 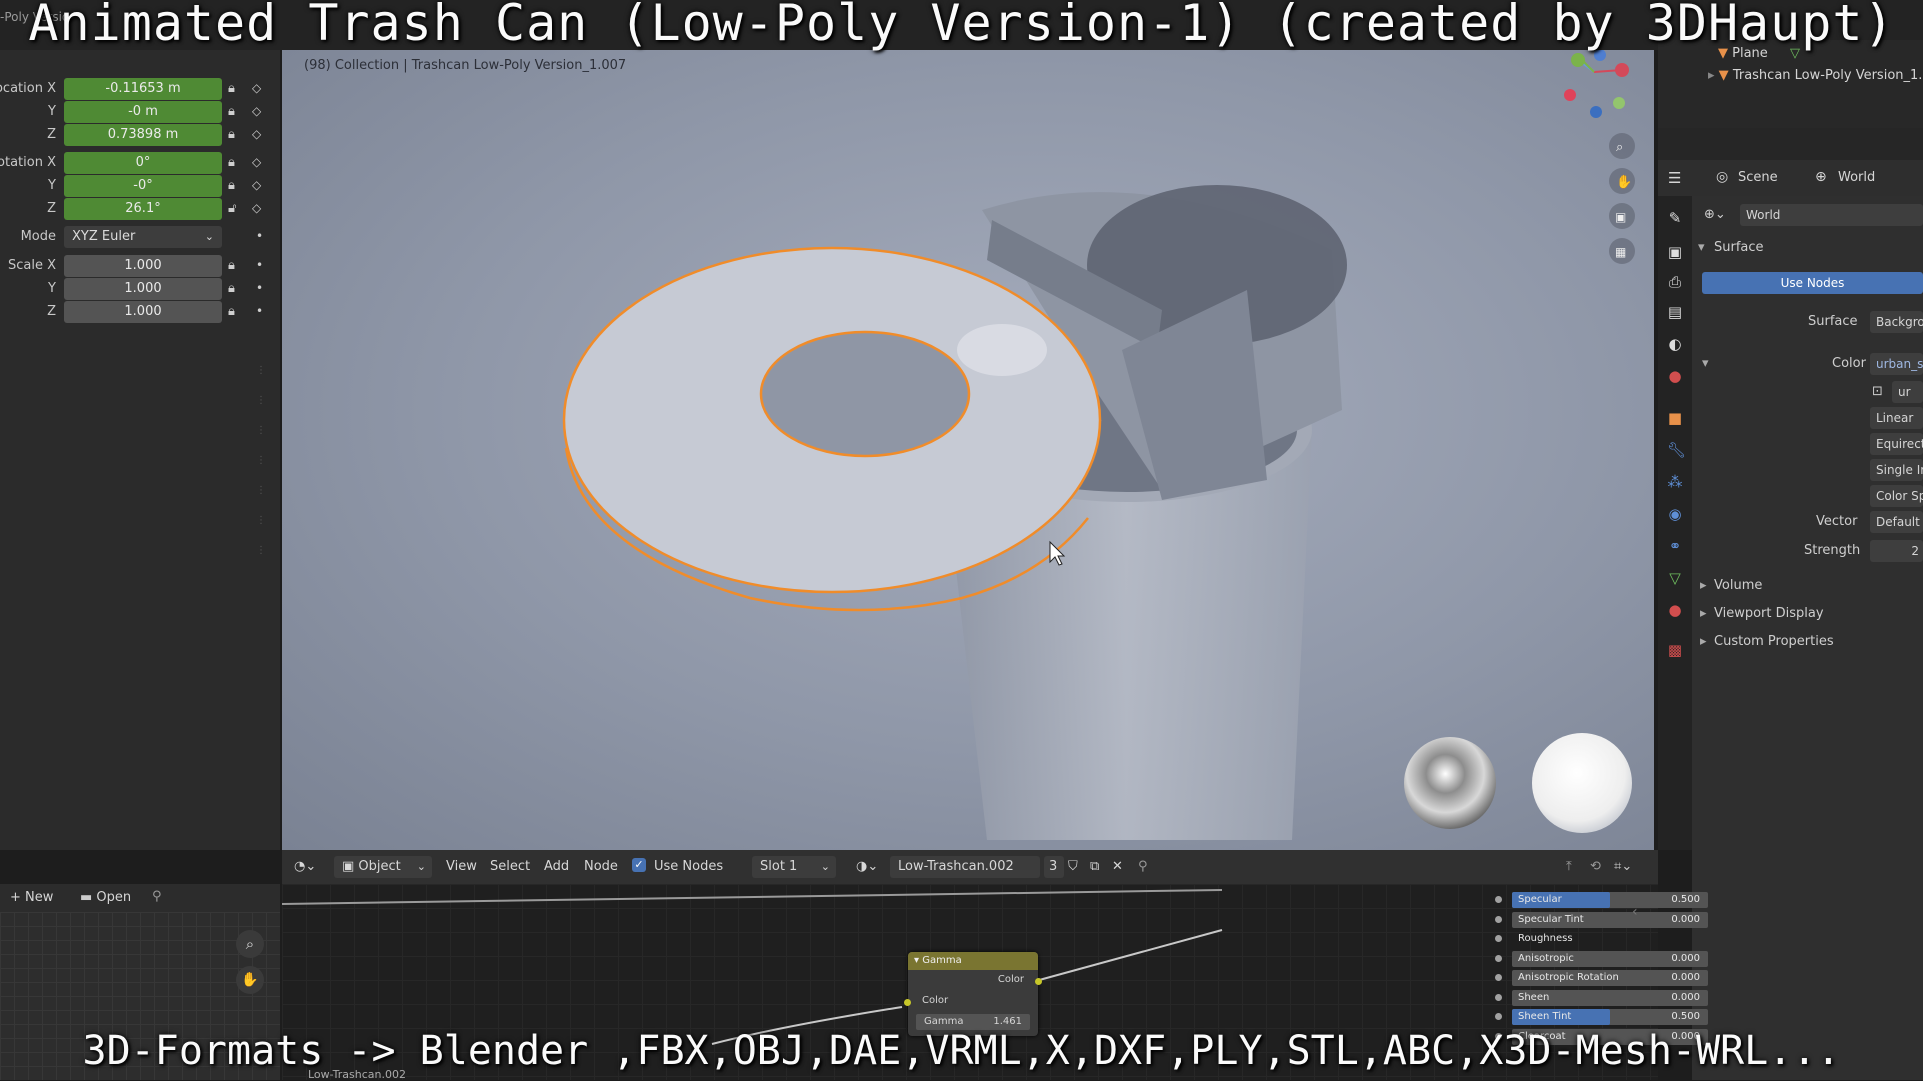 What do you see at coordinates (143, 237) in the screenshot?
I see `rotation-mode-select: XYZ Euler ⌄` at bounding box center [143, 237].